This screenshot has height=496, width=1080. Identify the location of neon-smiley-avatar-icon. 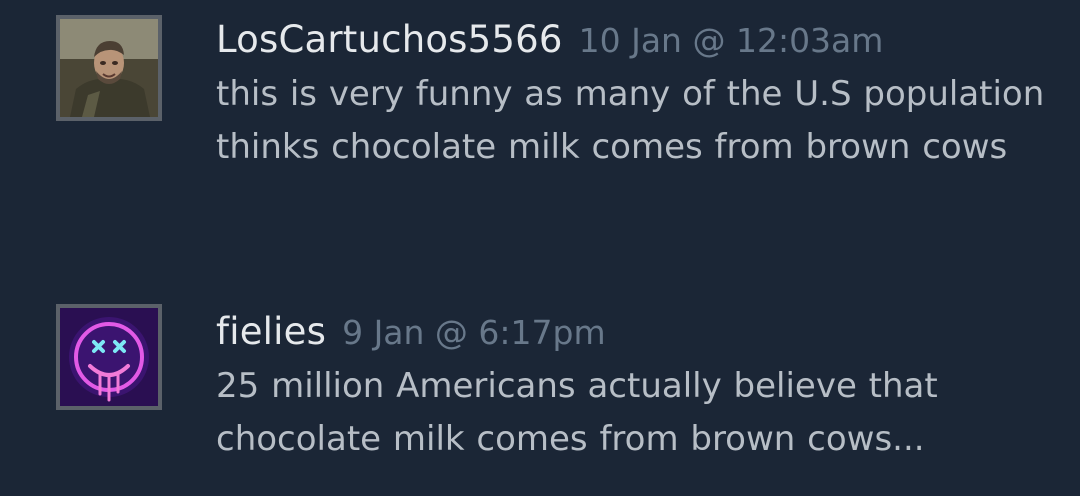
(109, 357).